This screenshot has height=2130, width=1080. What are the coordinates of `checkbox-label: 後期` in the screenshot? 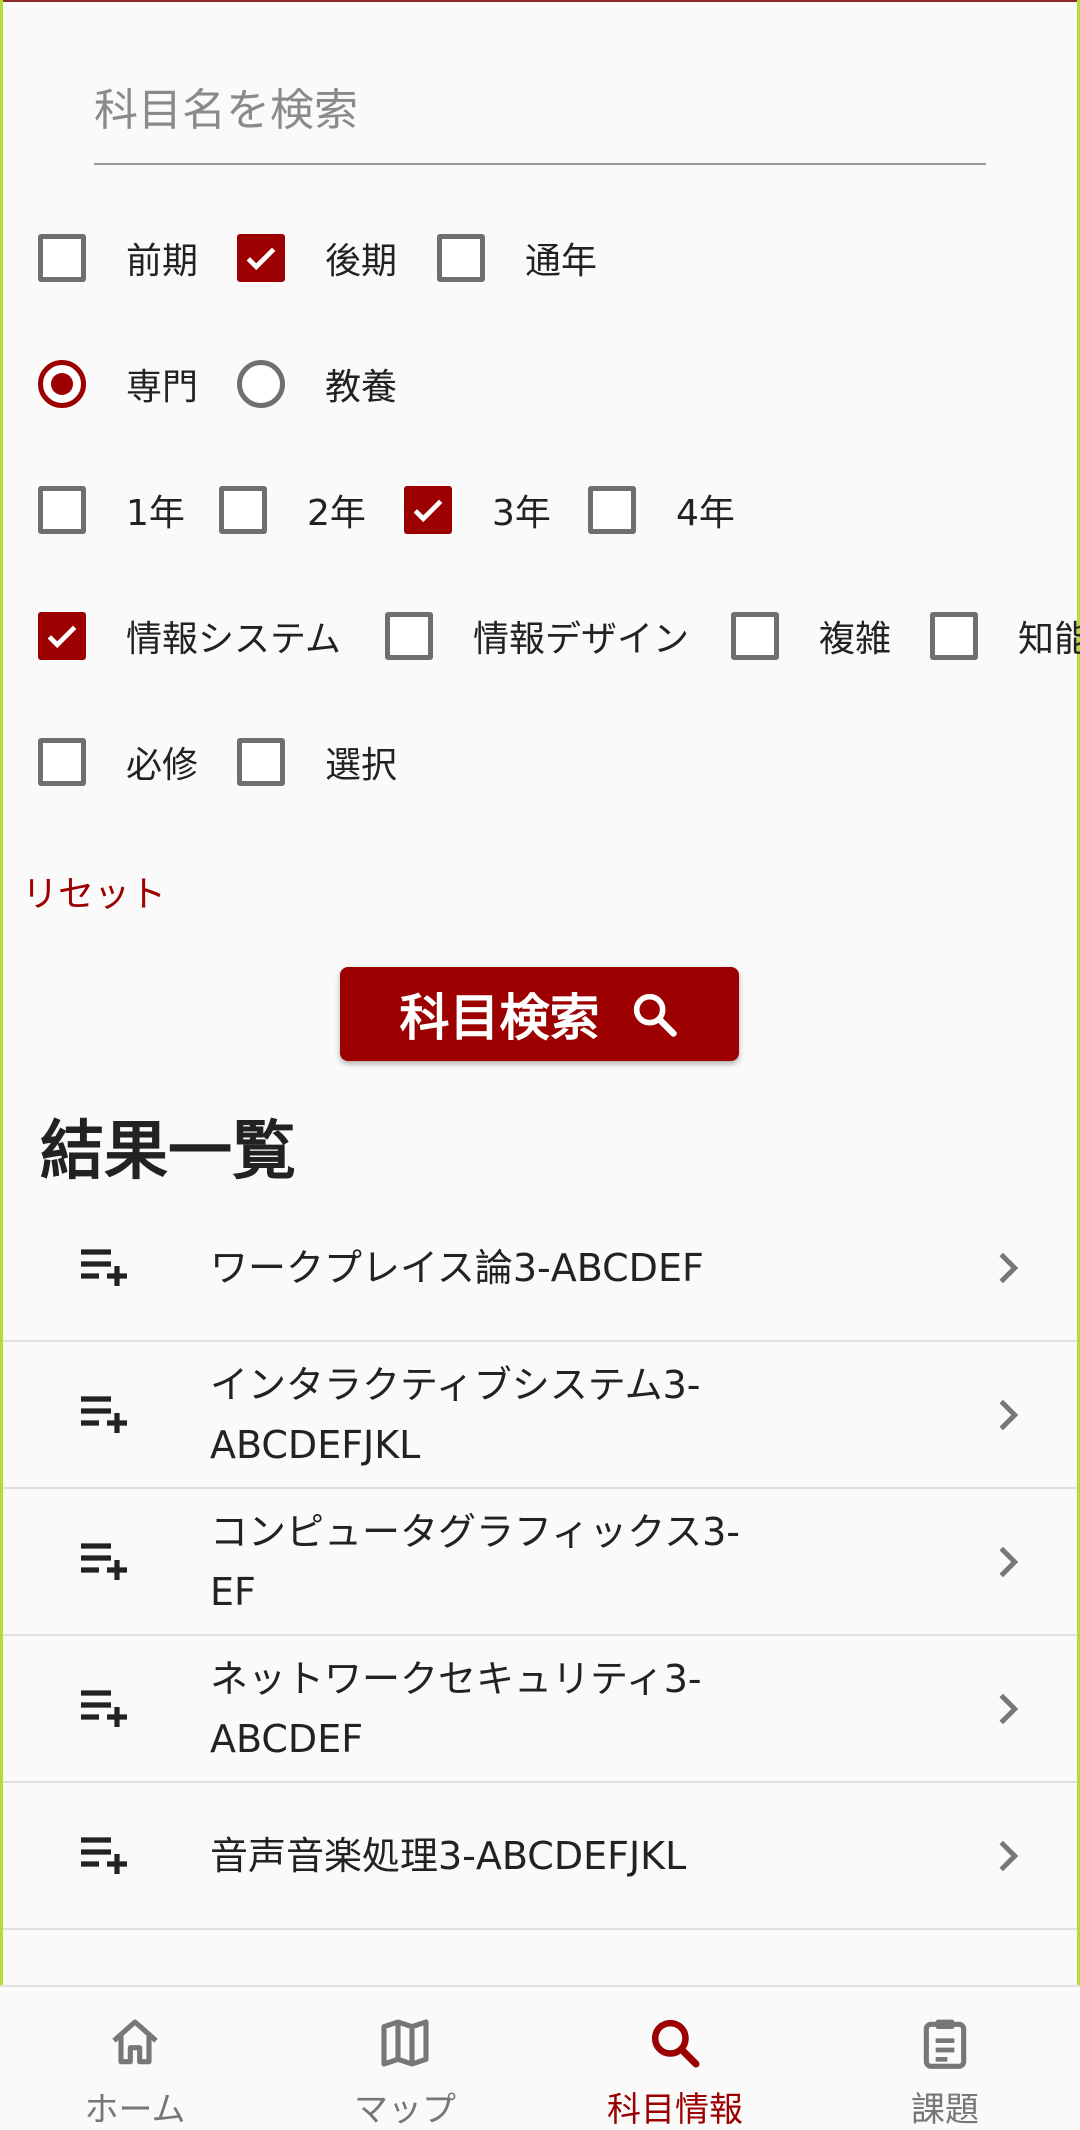 It's located at (361, 261).